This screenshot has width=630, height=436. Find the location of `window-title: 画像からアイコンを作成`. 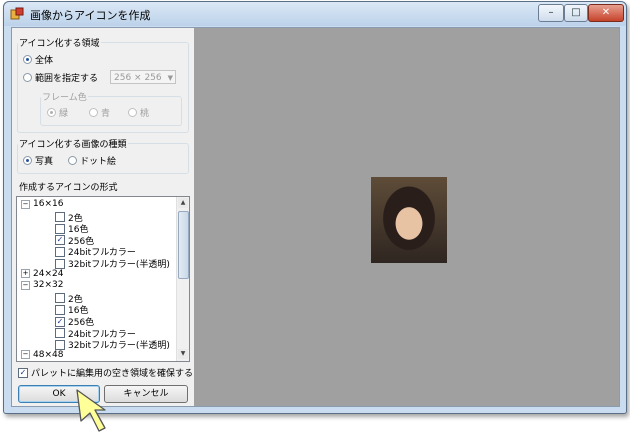

window-title: 画像からアイコンを作成 is located at coordinates (90, 15).